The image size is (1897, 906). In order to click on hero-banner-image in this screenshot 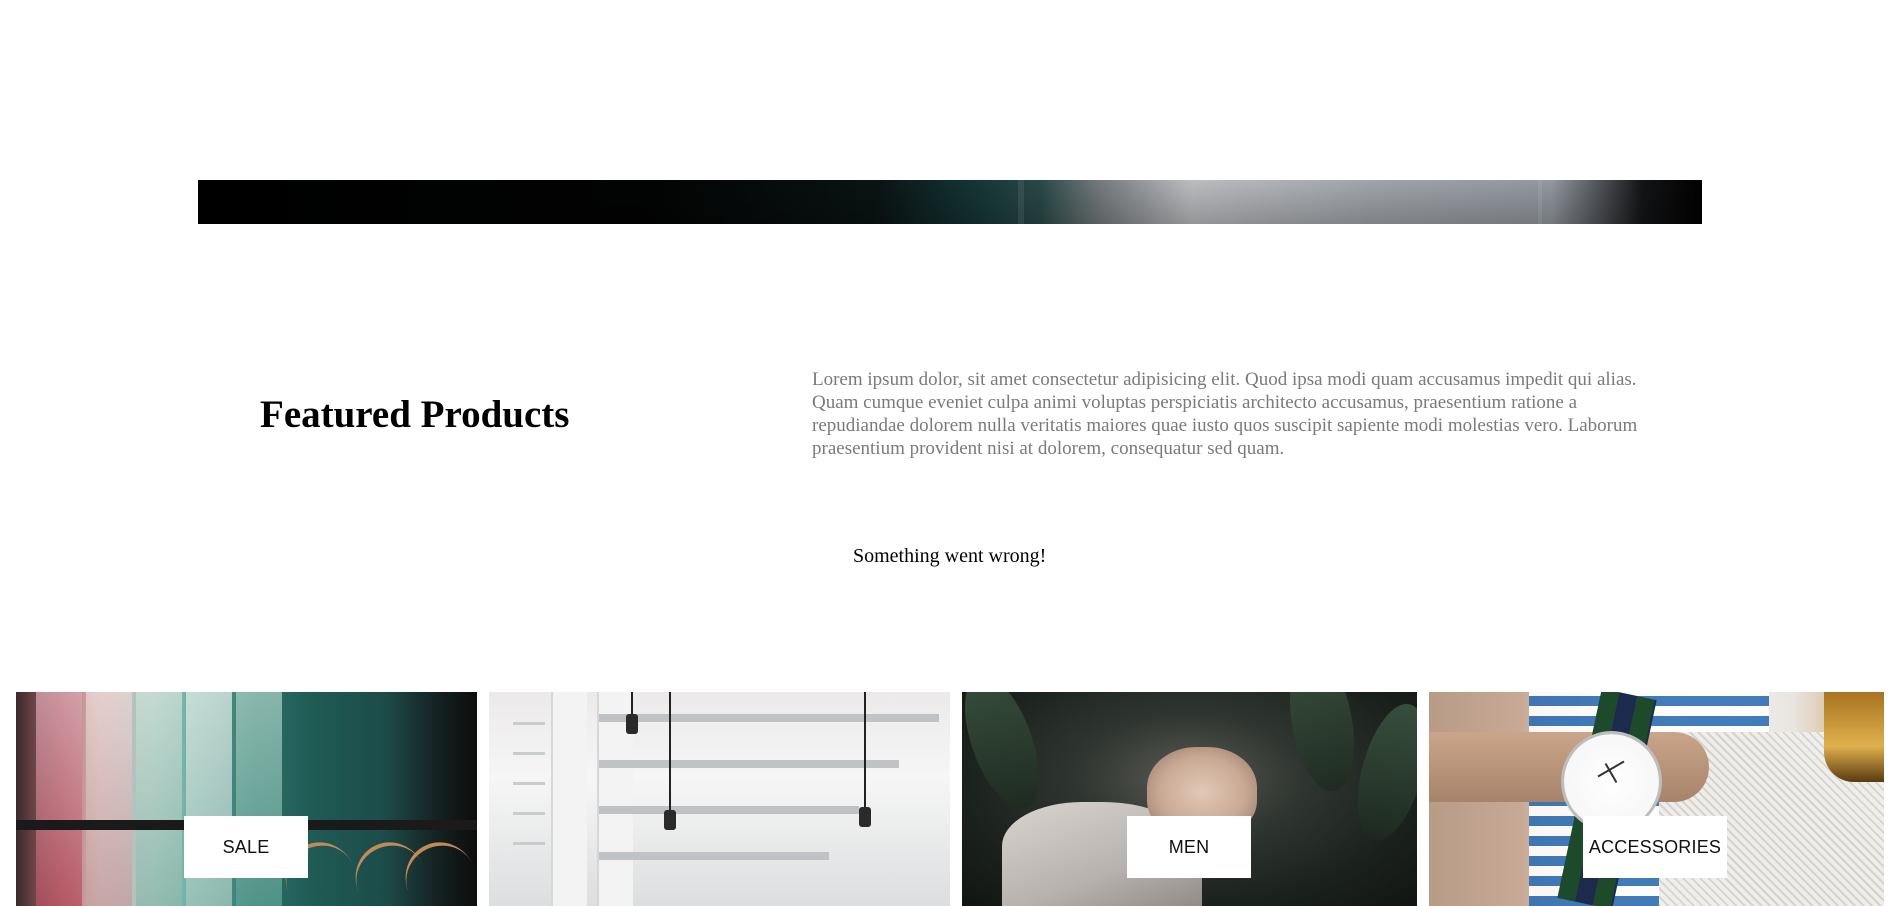, I will do `click(950, 202)`.